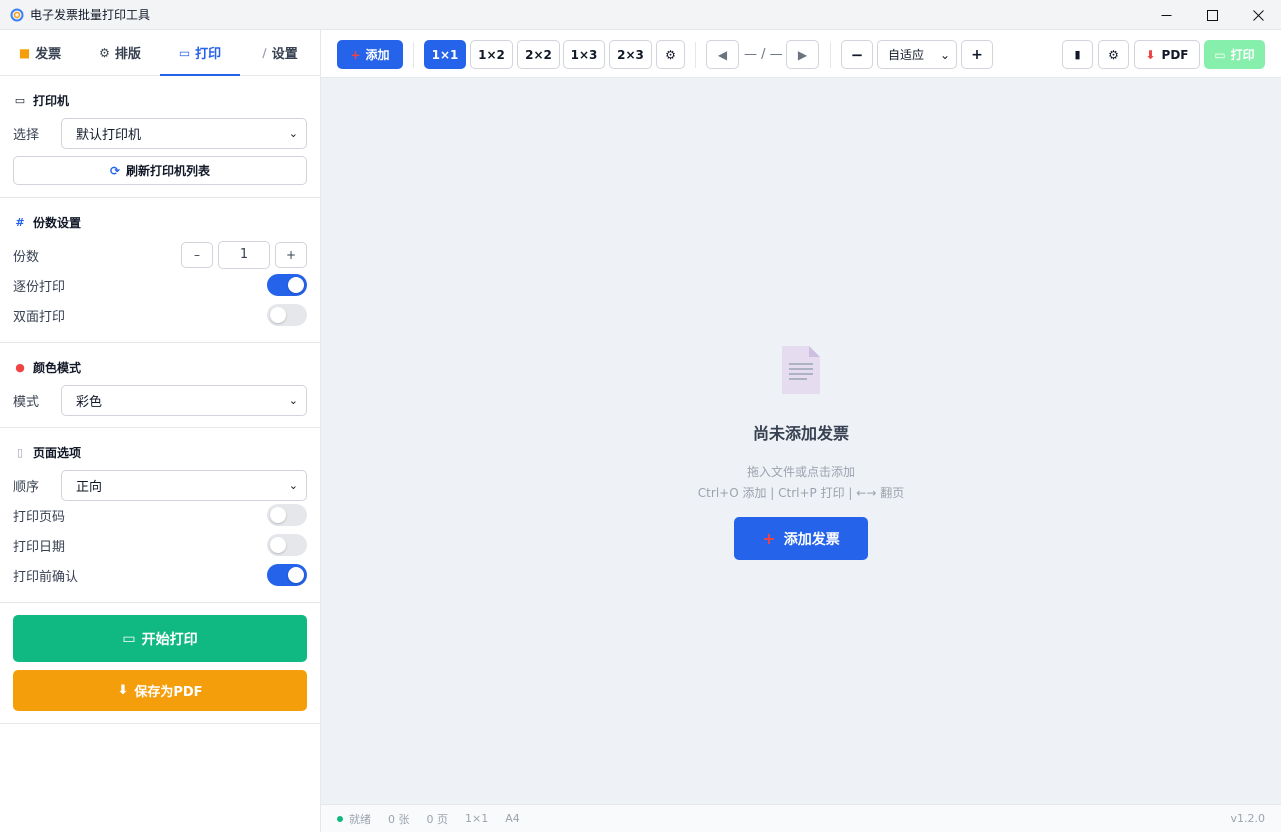 The image size is (1281, 832). Describe the element at coordinates (801, 493) in the screenshot. I see `shortcut-hint: Ctrl+O 添加 | Ctrl+P 打印 | ←→ 翻页` at that location.